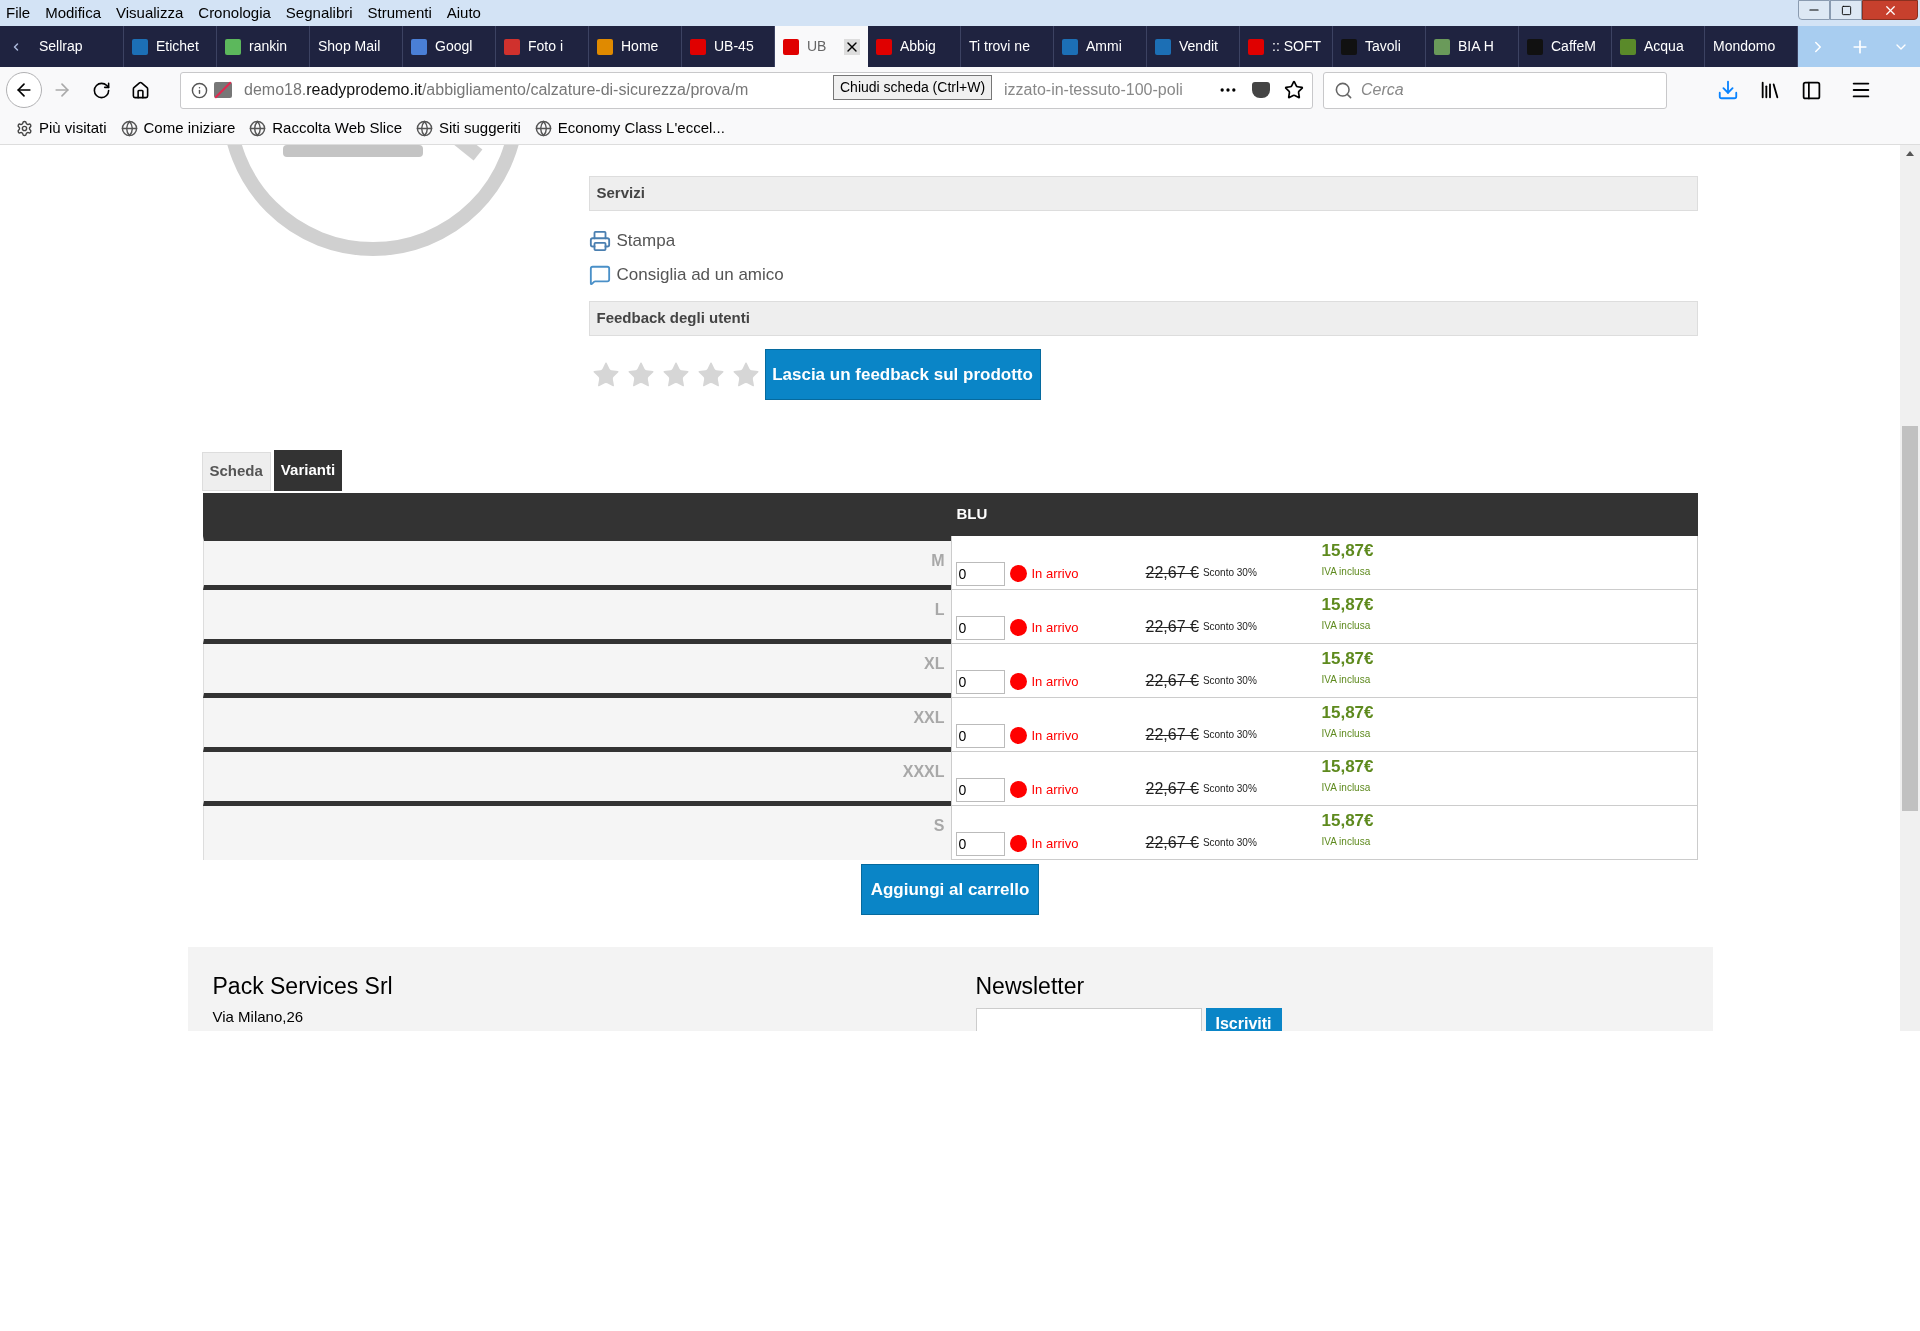 This screenshot has width=1920, height=1331. What do you see at coordinates (817, 46) in the screenshot?
I see `tab-title: UB` at bounding box center [817, 46].